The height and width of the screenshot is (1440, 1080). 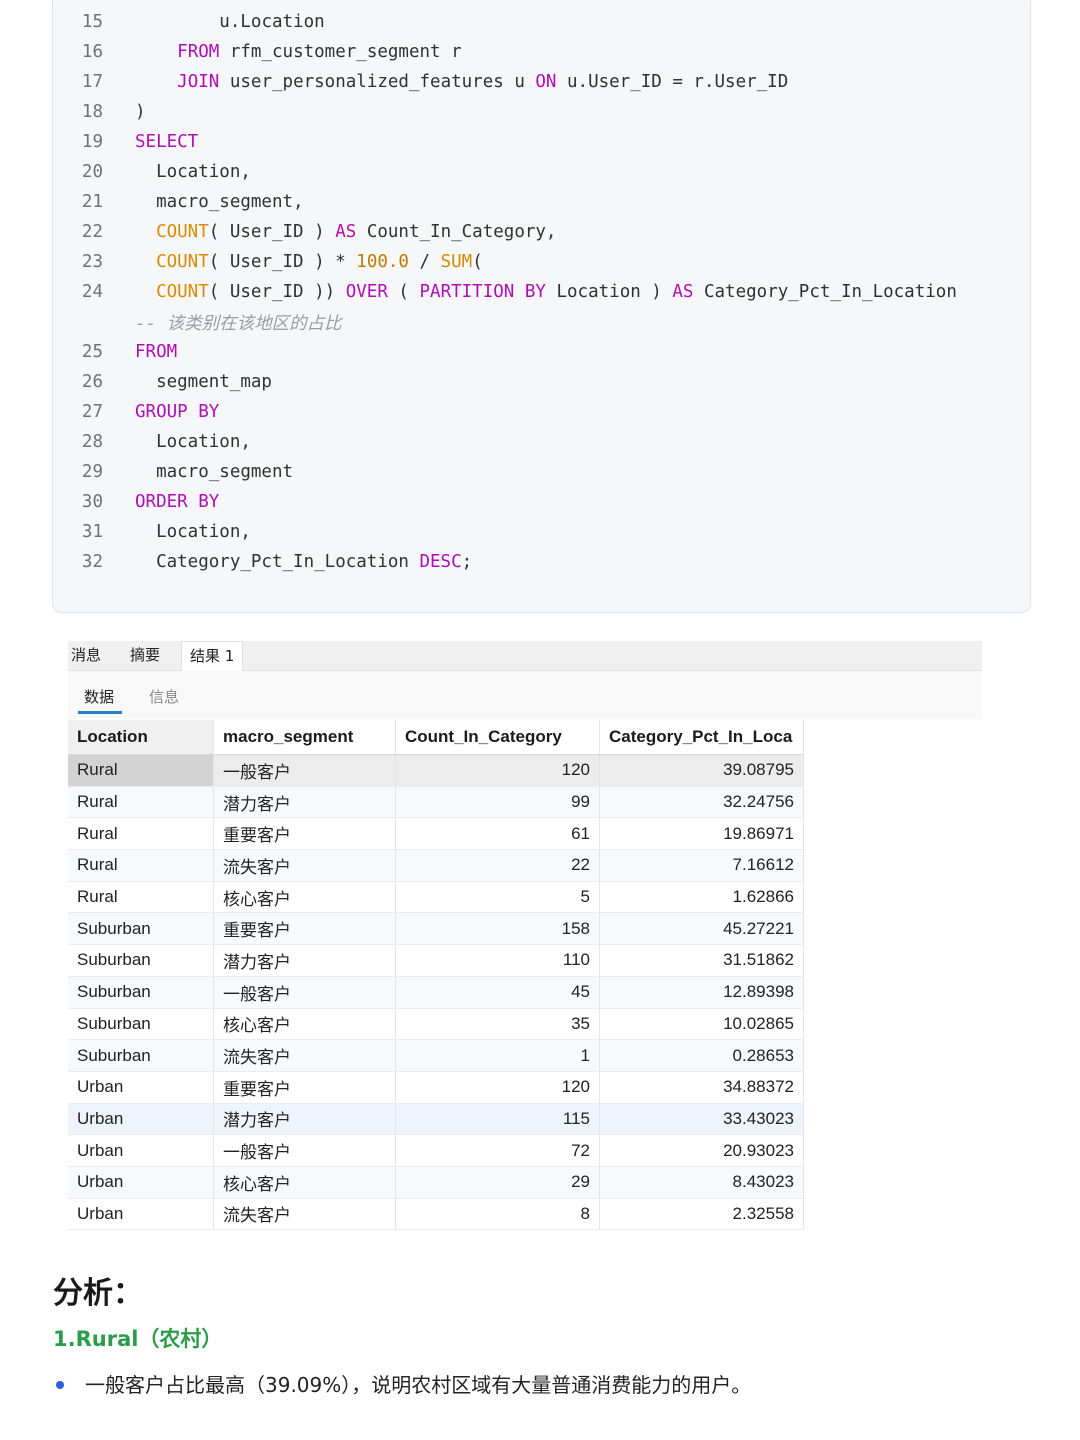 I want to click on table-row: Suburban 流失客户 1 0.28653, so click(x=436, y=1055).